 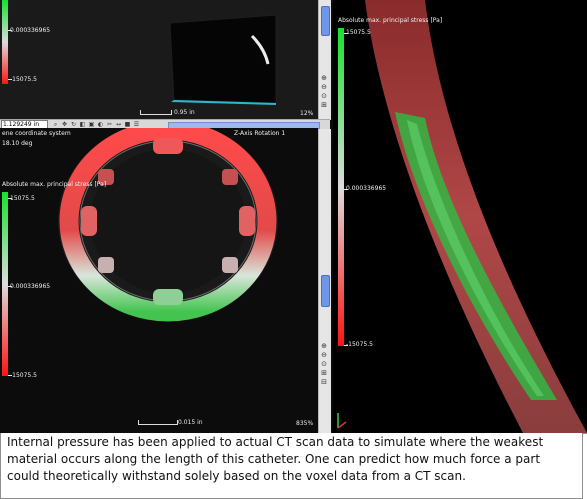 What do you see at coordinates (82, 124) in the screenshot?
I see `fit-icon: ◧` at bounding box center [82, 124].